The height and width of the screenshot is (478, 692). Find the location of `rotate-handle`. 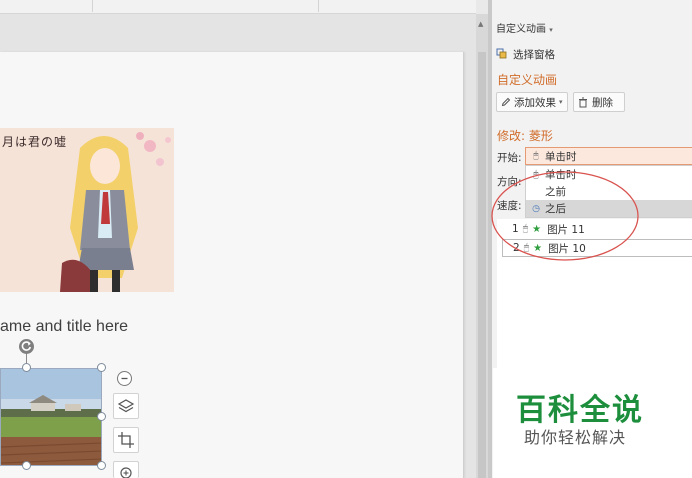

rotate-handle is located at coordinates (26, 346).